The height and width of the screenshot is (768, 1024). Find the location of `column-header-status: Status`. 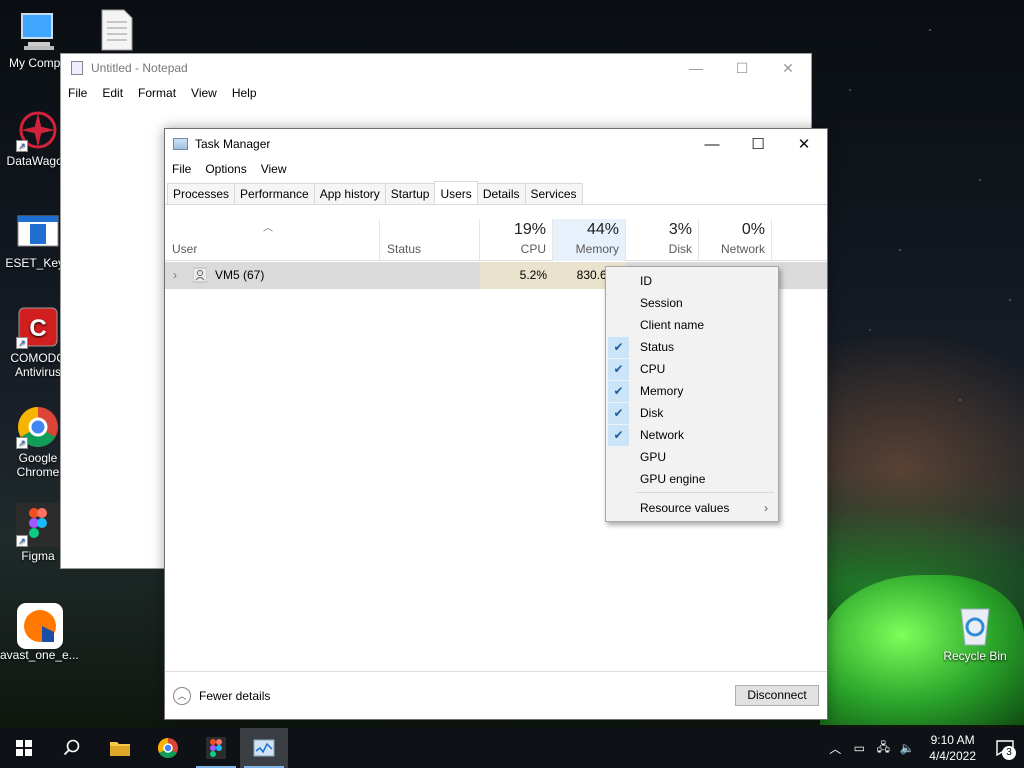

column-header-status: Status is located at coordinates (430, 240).